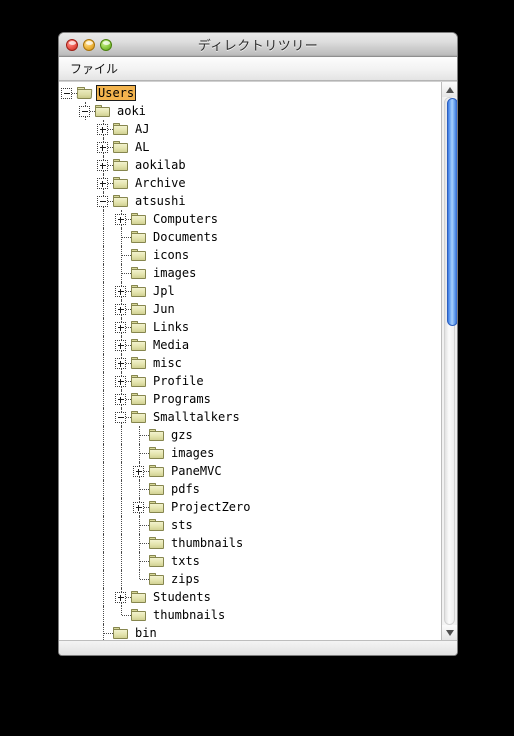  Describe the element at coordinates (250, 291) in the screenshot. I see `tree-row: Jpl` at that location.